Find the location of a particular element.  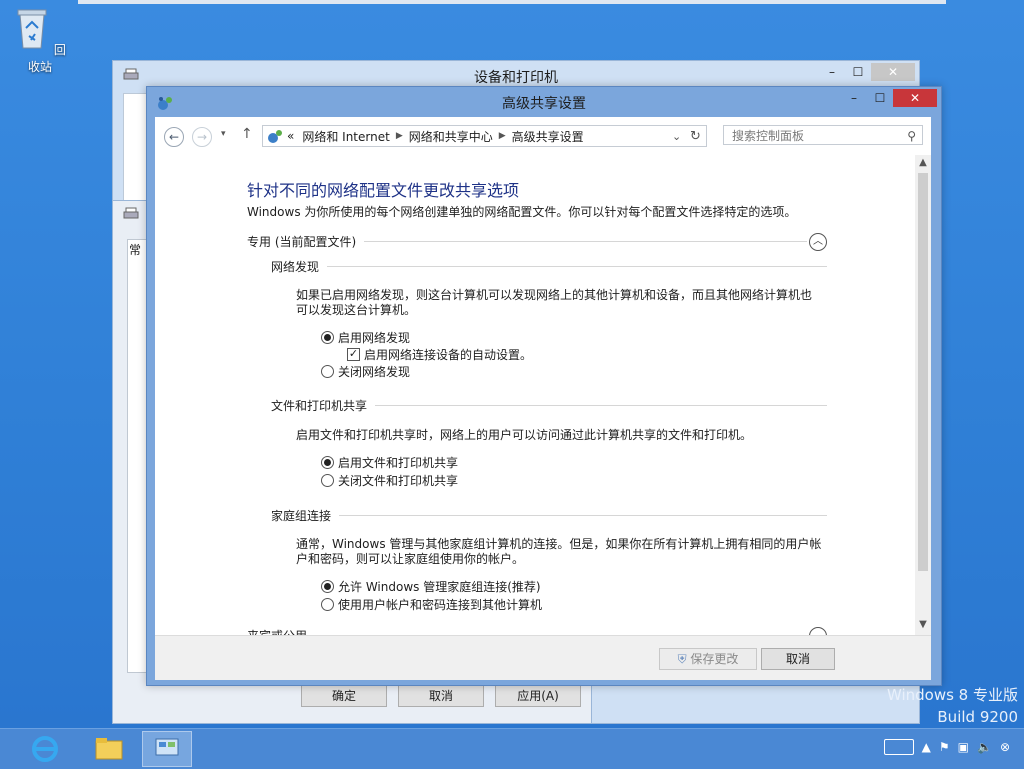

breadcrumb-advanced-sharing: 高级共享设置 is located at coordinates (548, 136).